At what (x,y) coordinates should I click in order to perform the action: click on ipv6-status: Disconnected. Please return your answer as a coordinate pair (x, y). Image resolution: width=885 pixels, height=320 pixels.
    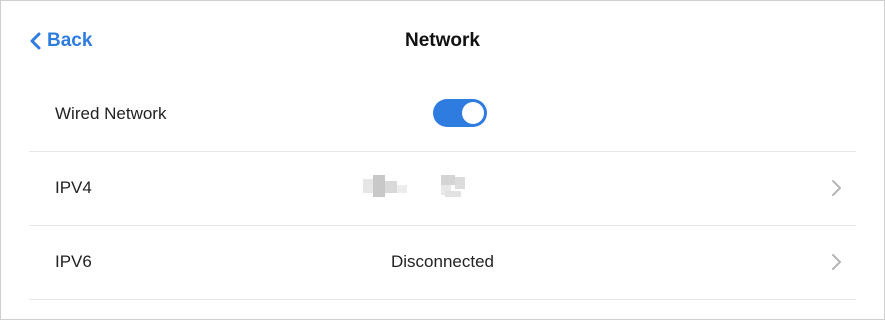
    Looking at the image, I should click on (442, 261).